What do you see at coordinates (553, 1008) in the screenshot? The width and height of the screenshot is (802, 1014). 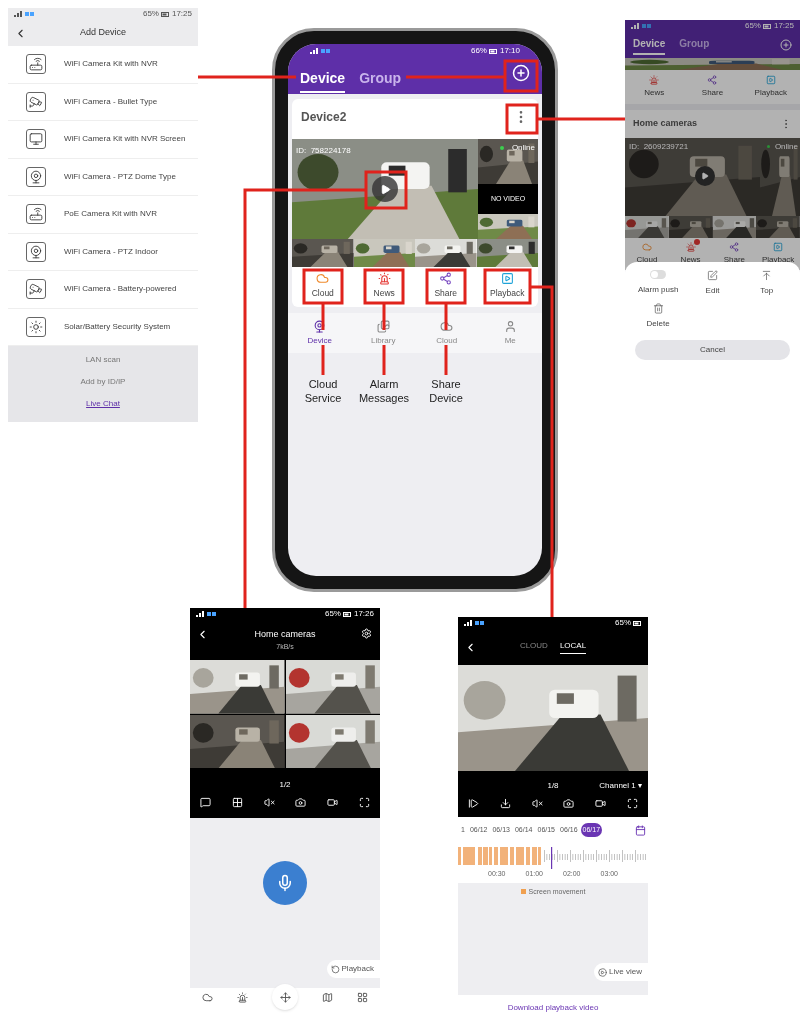 I see `download-link: Download playback video` at bounding box center [553, 1008].